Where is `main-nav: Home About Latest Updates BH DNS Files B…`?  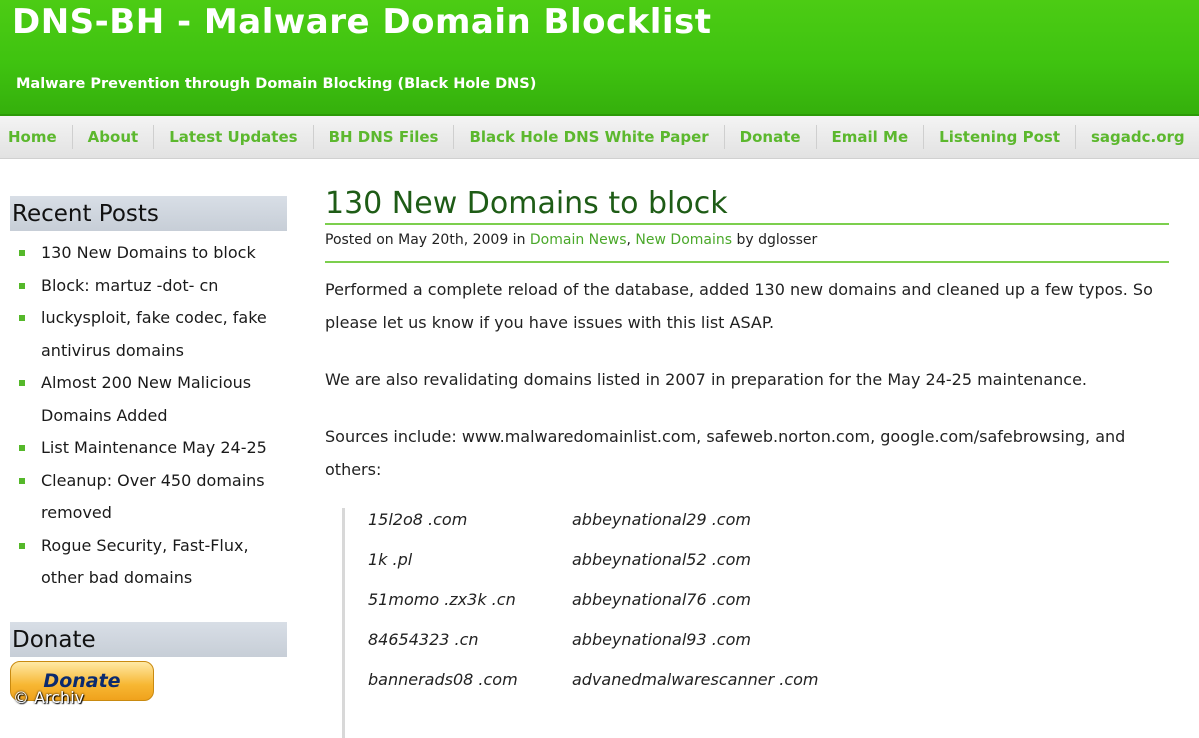 main-nav: Home About Latest Updates BH DNS Files B… is located at coordinates (599, 137).